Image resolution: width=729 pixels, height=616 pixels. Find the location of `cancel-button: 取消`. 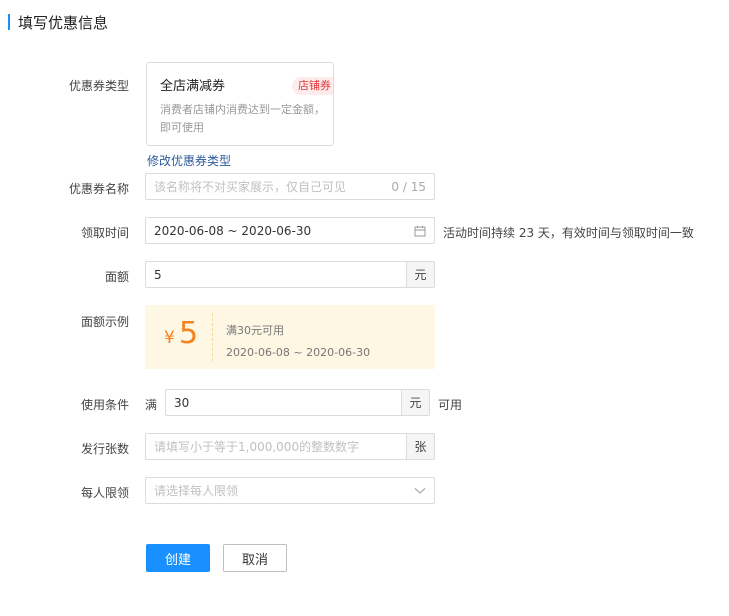

cancel-button: 取消 is located at coordinates (255, 558).